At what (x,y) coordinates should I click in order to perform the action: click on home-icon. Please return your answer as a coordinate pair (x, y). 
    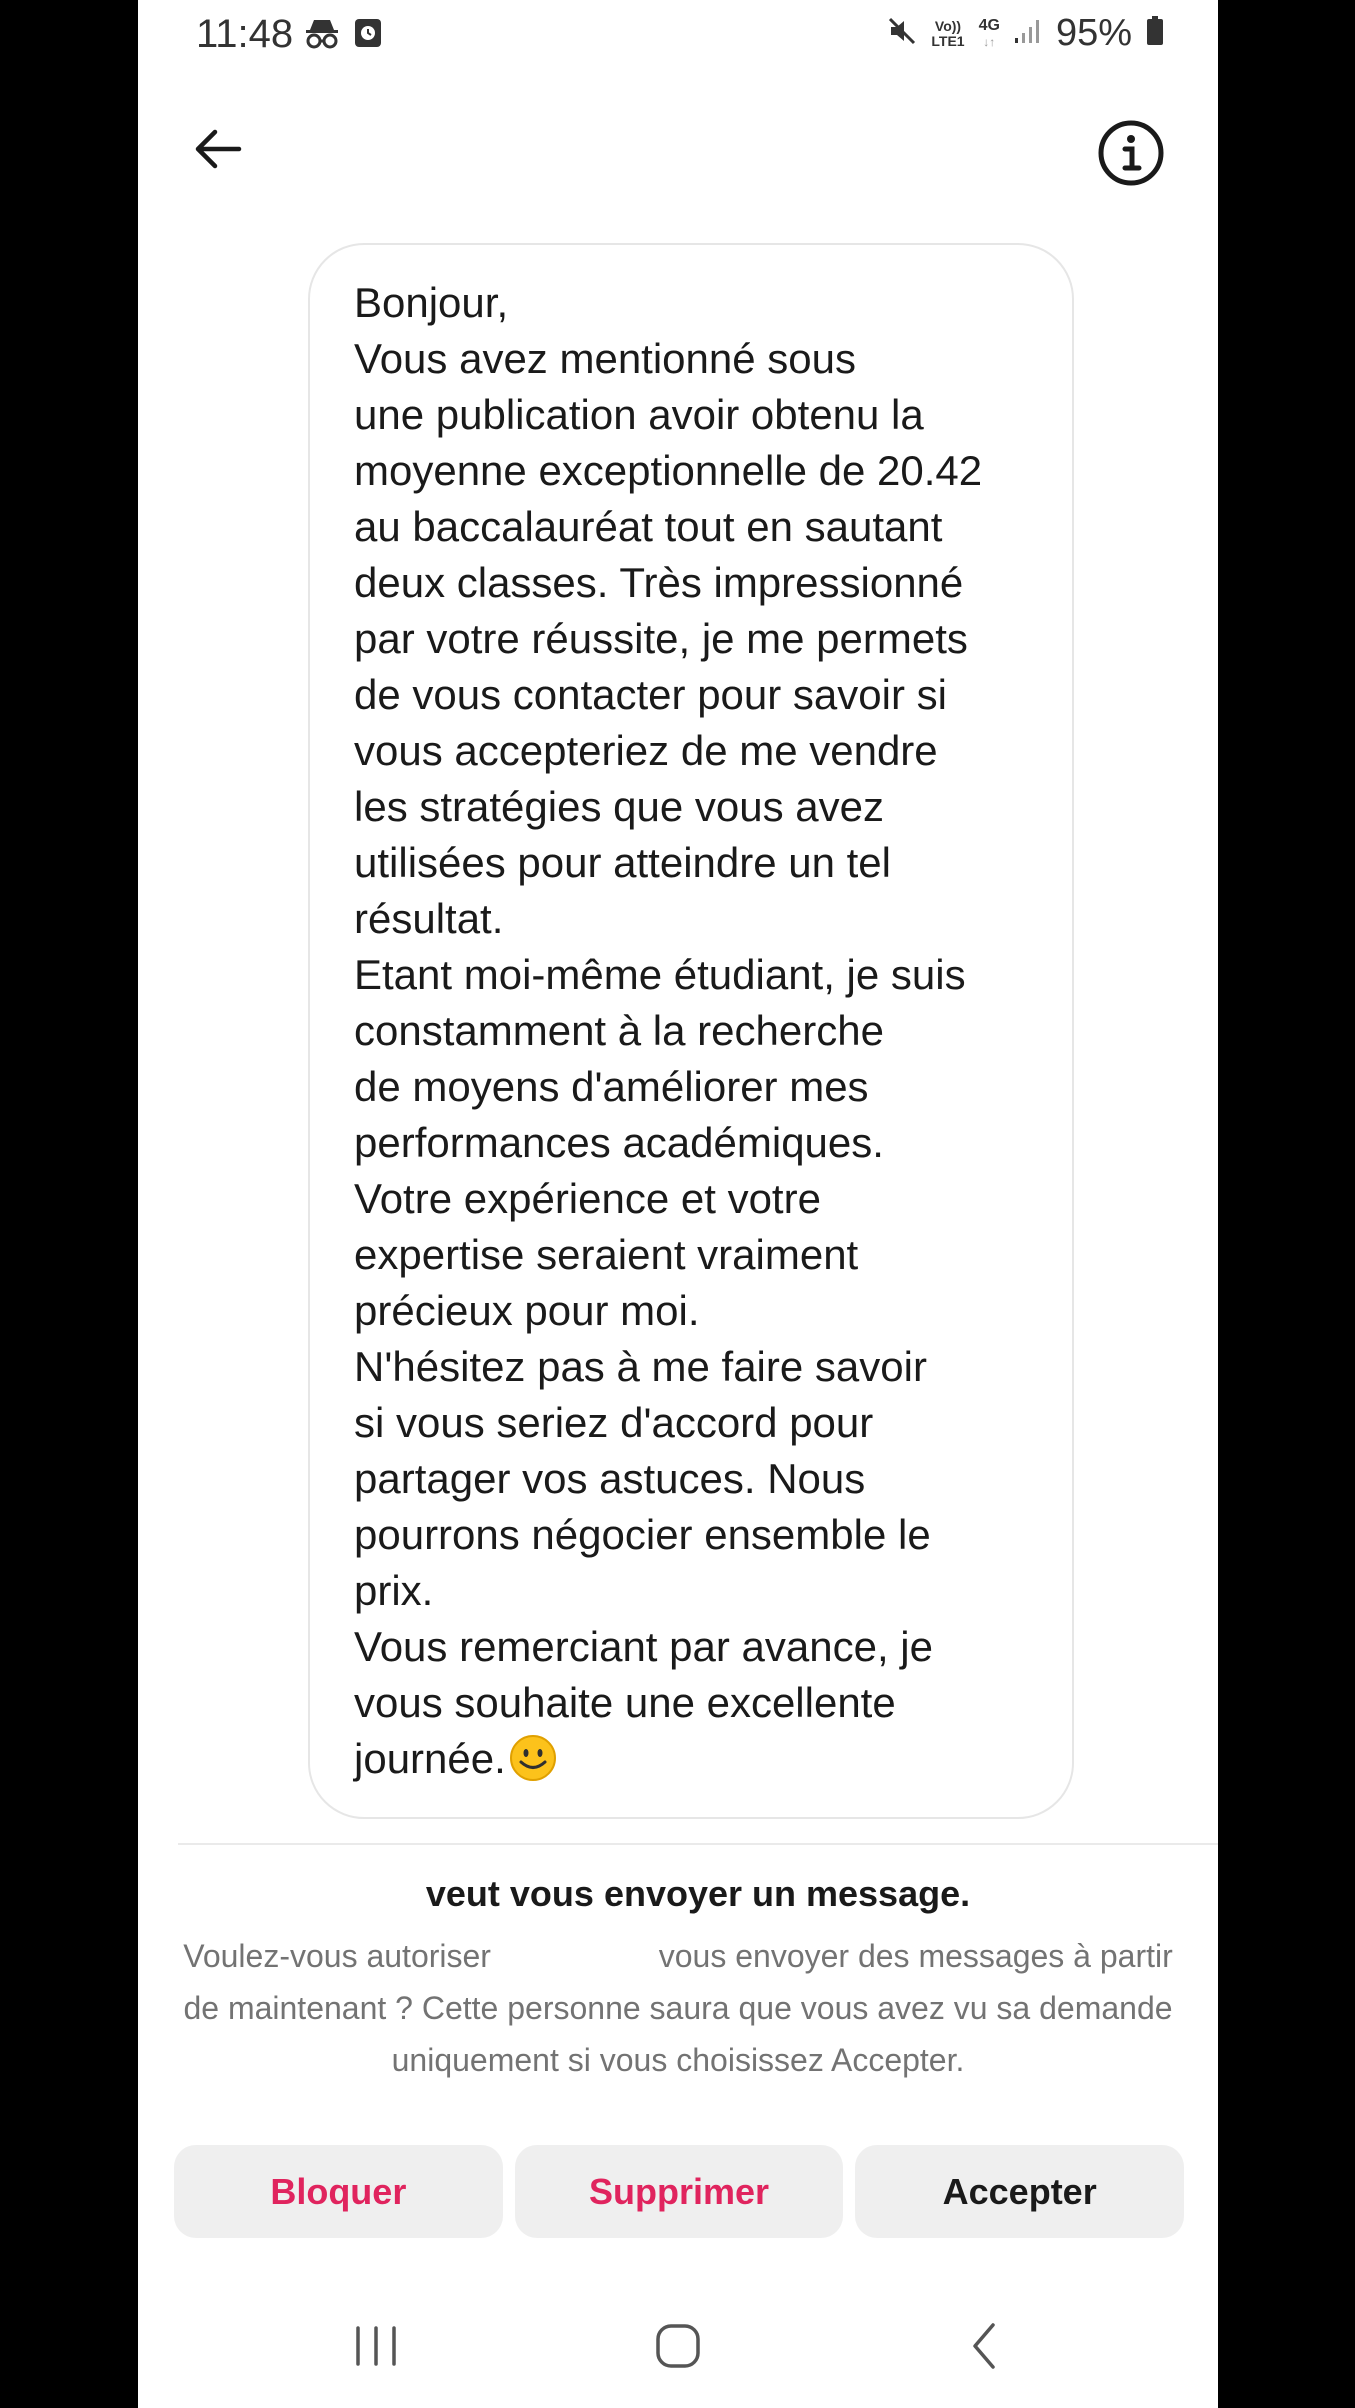
    Looking at the image, I should click on (678, 2348).